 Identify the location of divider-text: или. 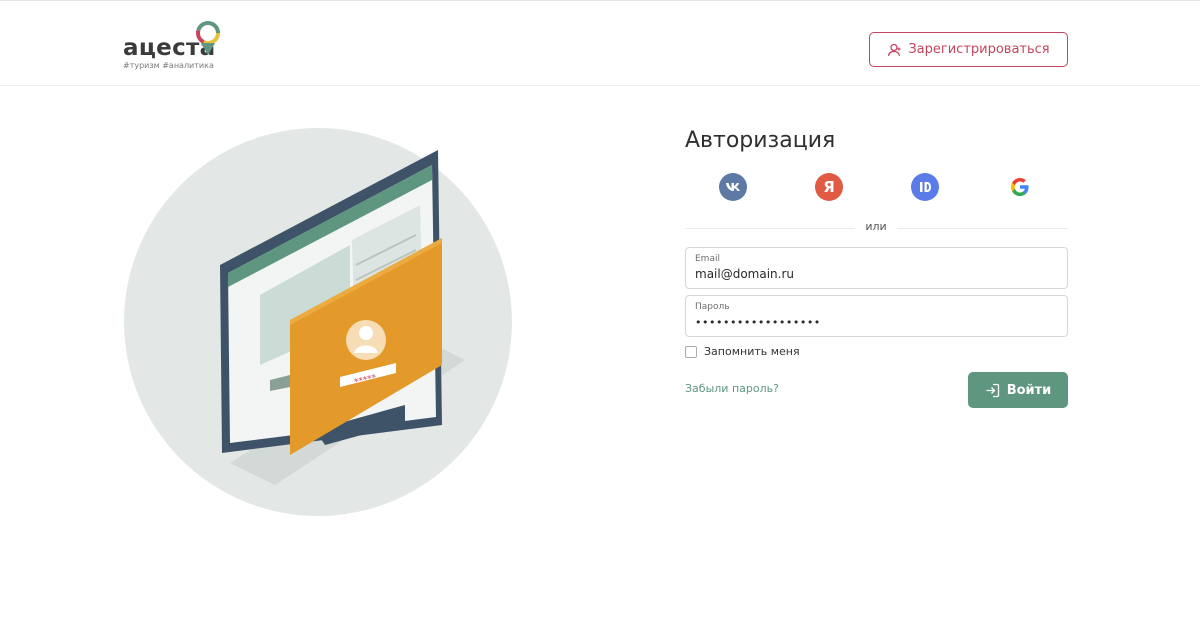
(876, 226).